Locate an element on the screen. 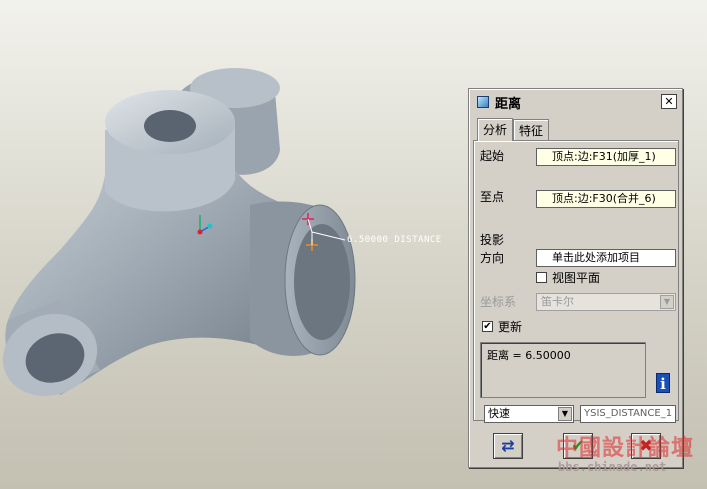 The width and height of the screenshot is (707, 489). result-display: 距离 = 6.50000 is located at coordinates (563, 370).